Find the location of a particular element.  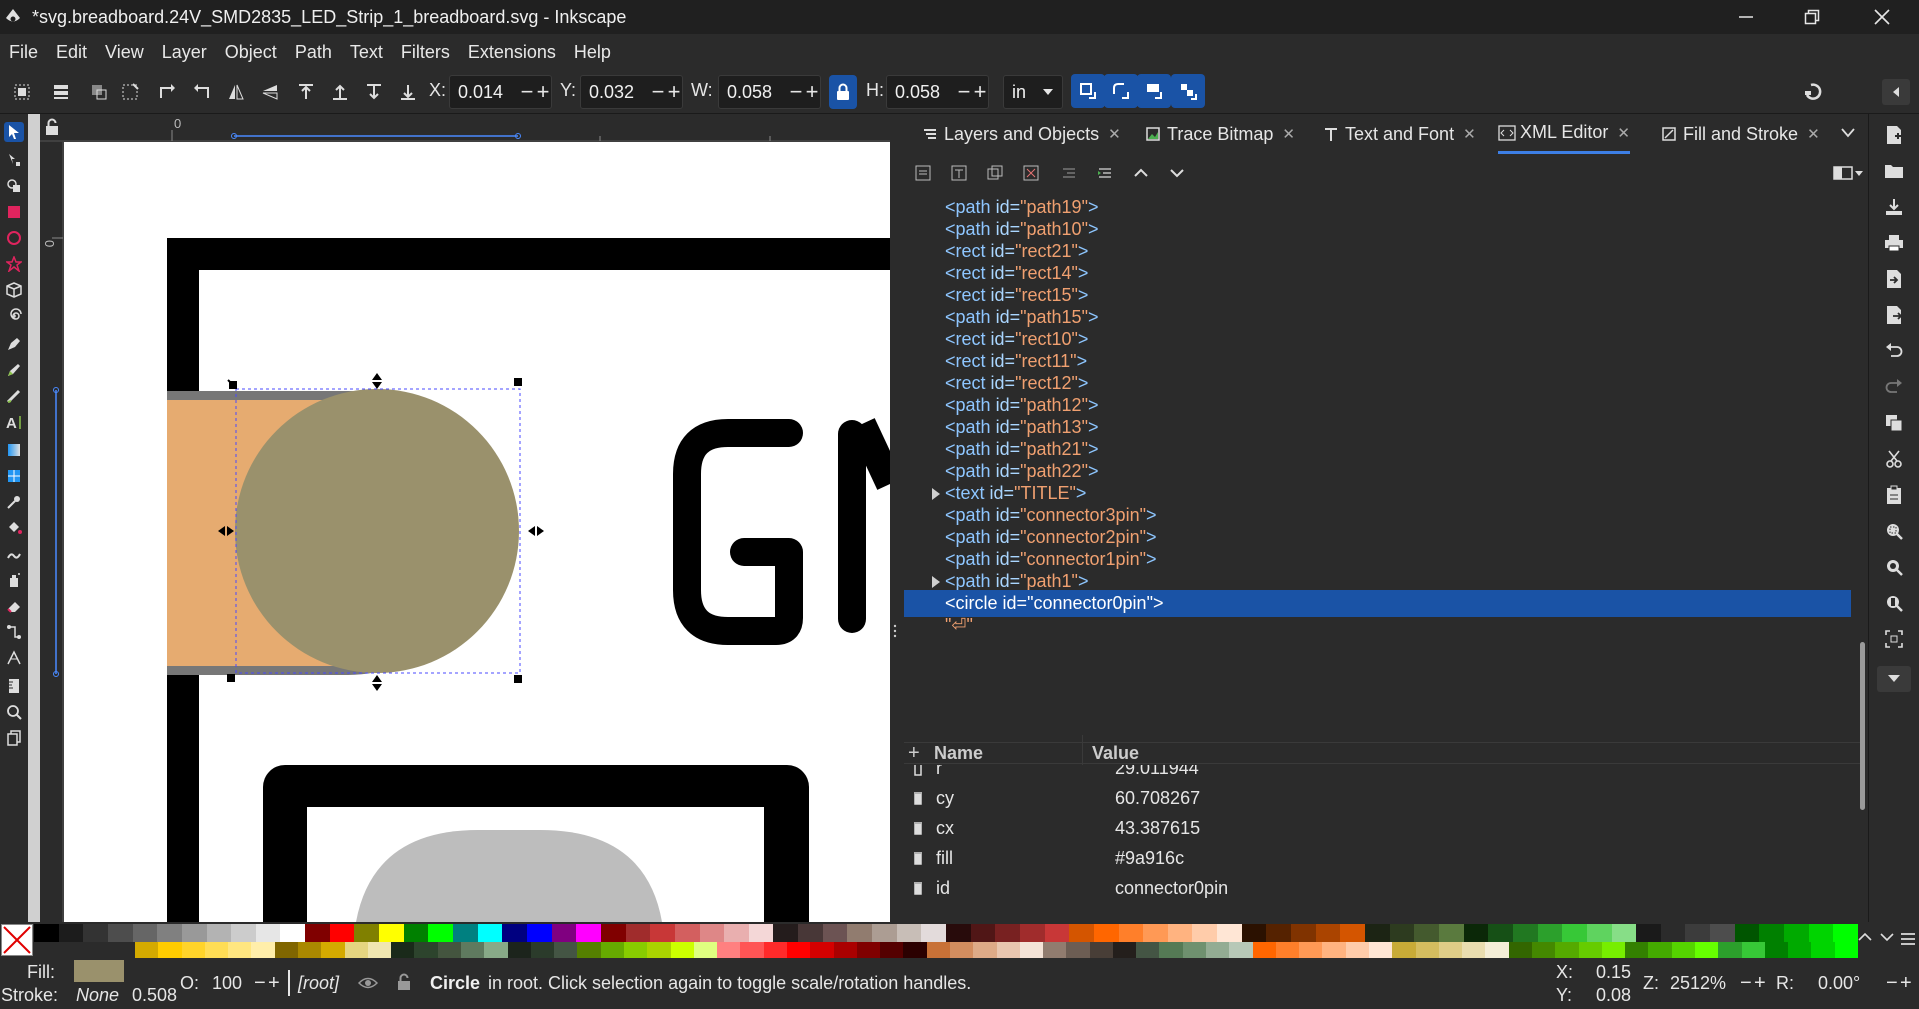

select-all-icon is located at coordinates (22, 92).